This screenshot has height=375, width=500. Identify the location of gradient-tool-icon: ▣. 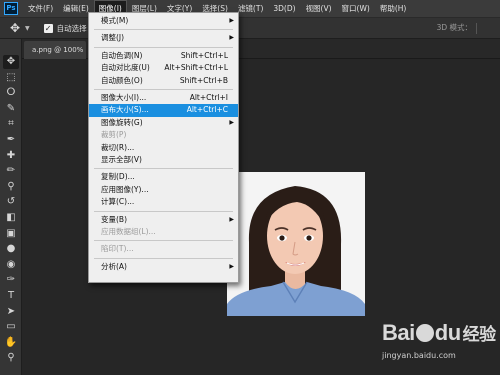
(11, 234).